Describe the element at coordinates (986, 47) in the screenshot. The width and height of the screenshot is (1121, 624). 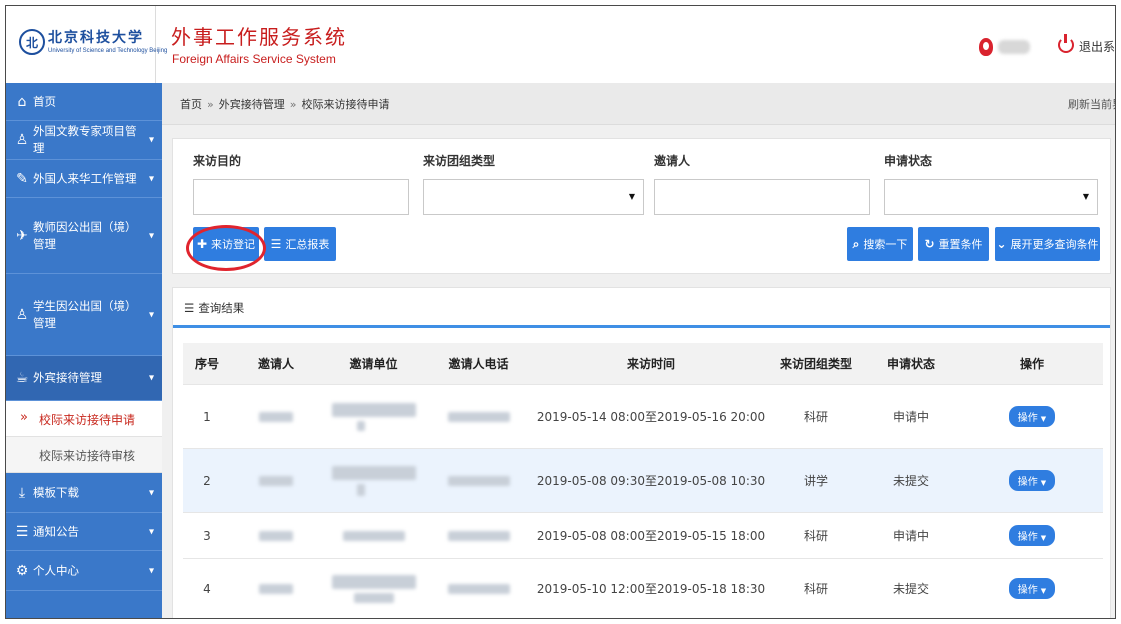
I see `user-icon` at that location.